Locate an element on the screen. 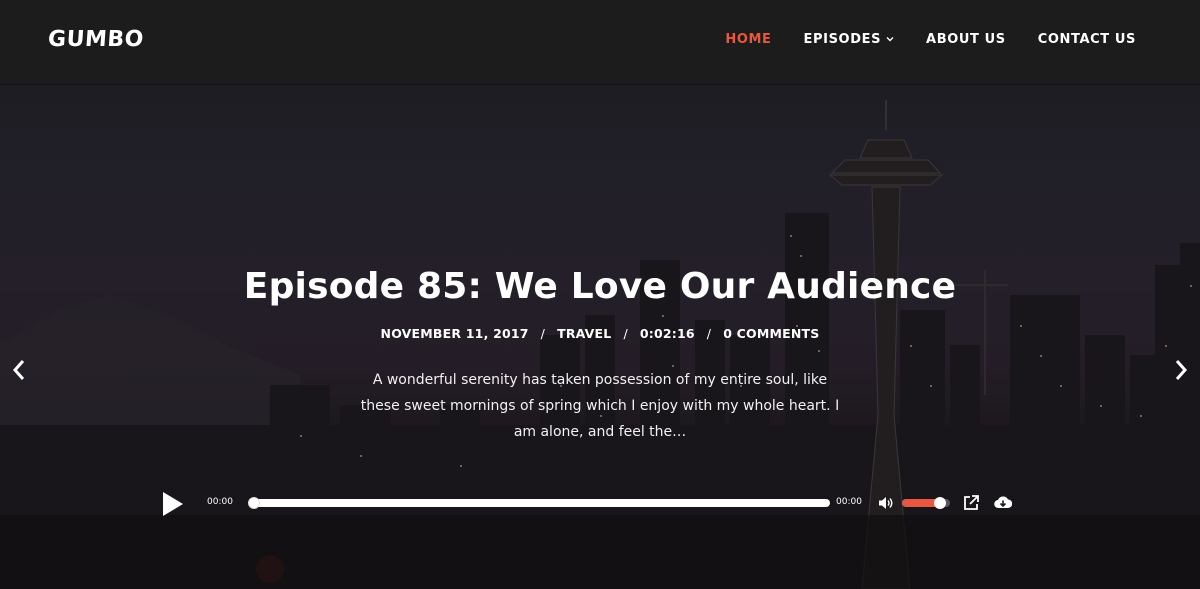  download-icon is located at coordinates (1003, 502).